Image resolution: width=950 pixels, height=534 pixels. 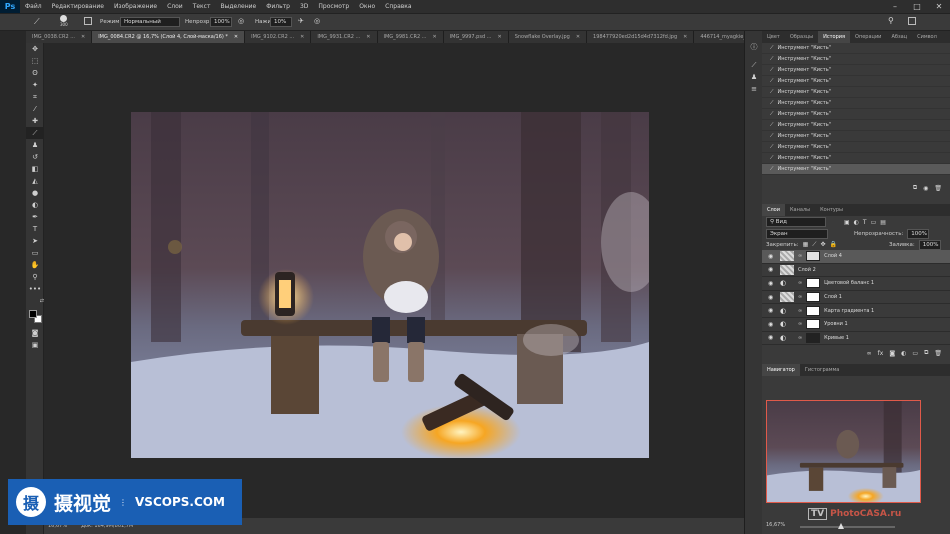 What do you see at coordinates (841, 526) in the screenshot?
I see `navigator-slider-handle` at bounding box center [841, 526].